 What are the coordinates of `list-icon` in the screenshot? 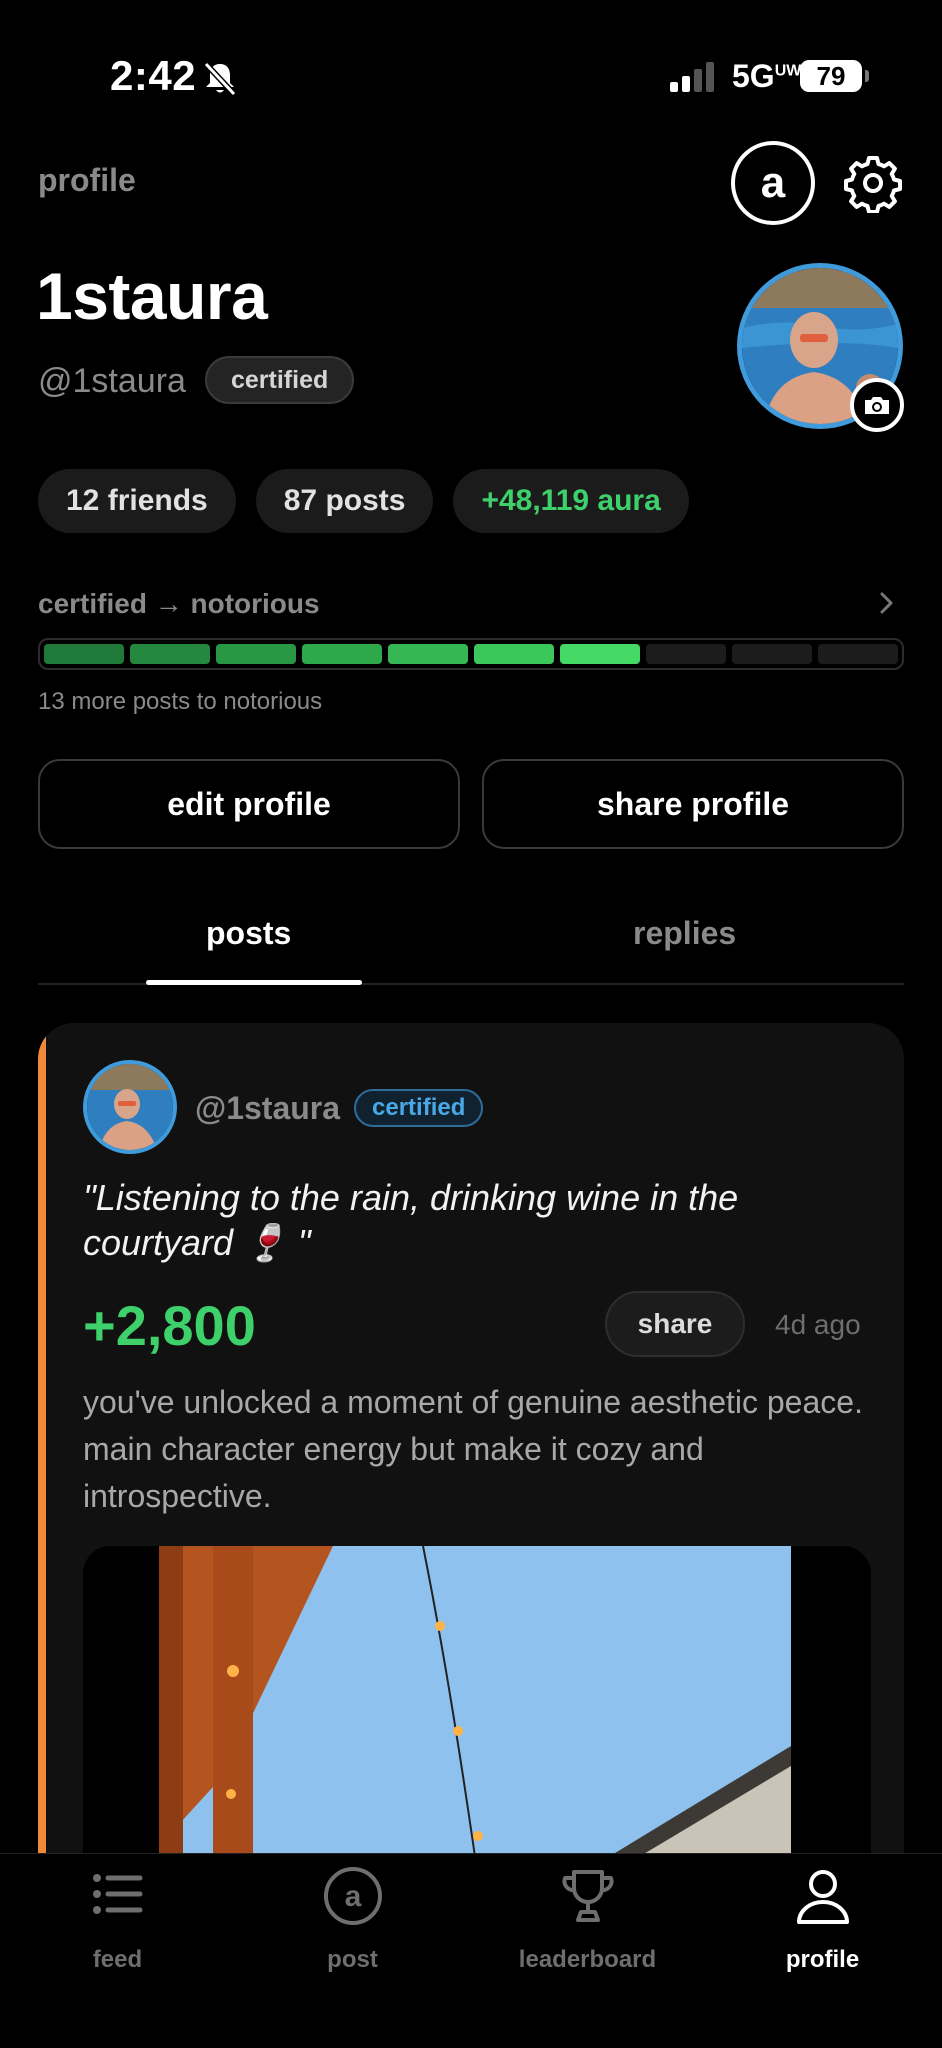 It's located at (117, 1894).